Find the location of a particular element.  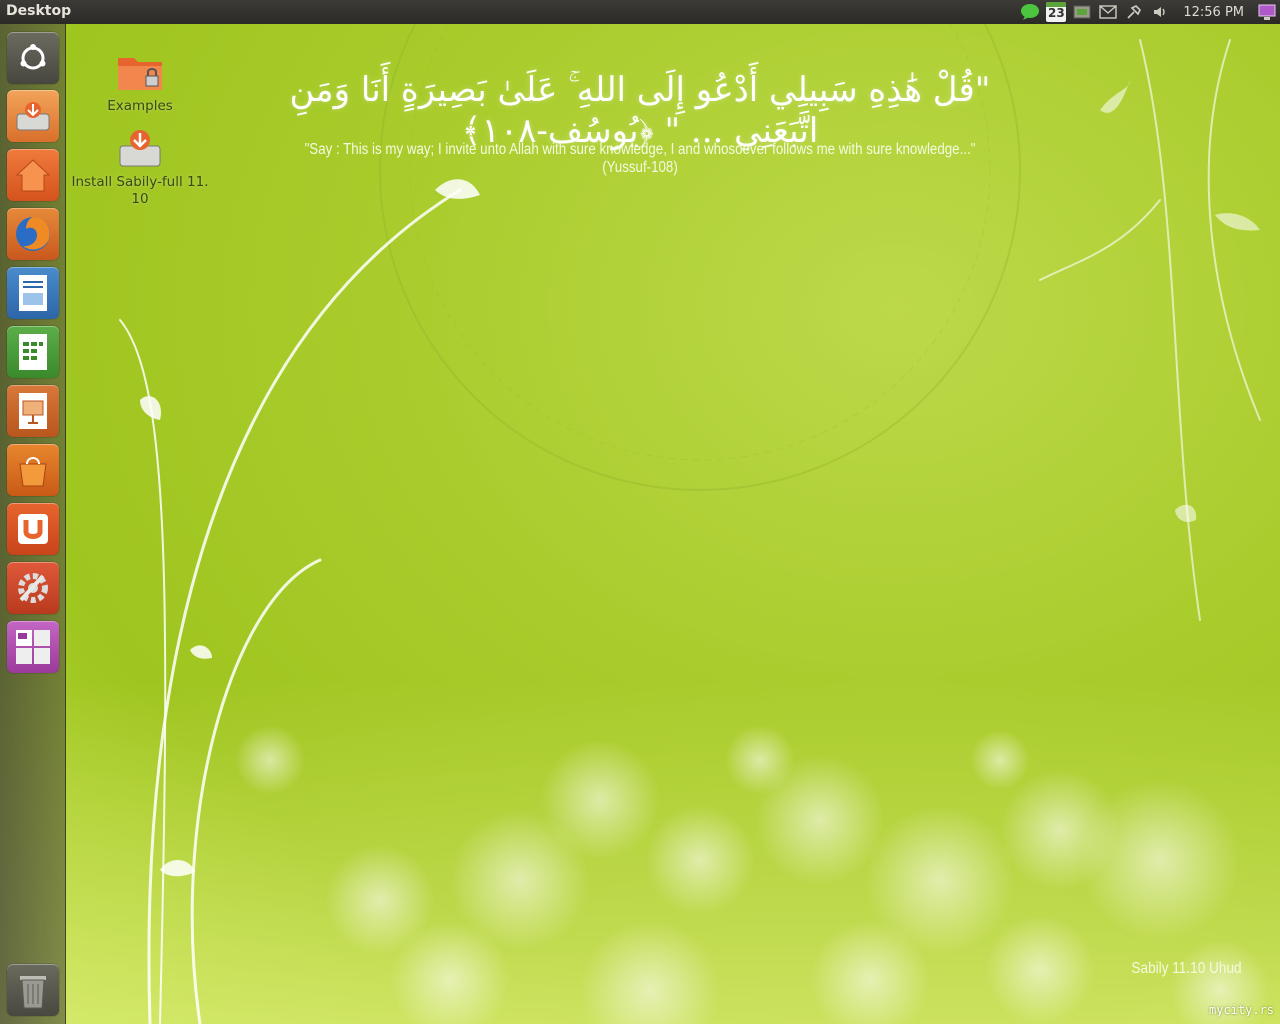

ubuntu-logo-icon is located at coordinates (33, 57).